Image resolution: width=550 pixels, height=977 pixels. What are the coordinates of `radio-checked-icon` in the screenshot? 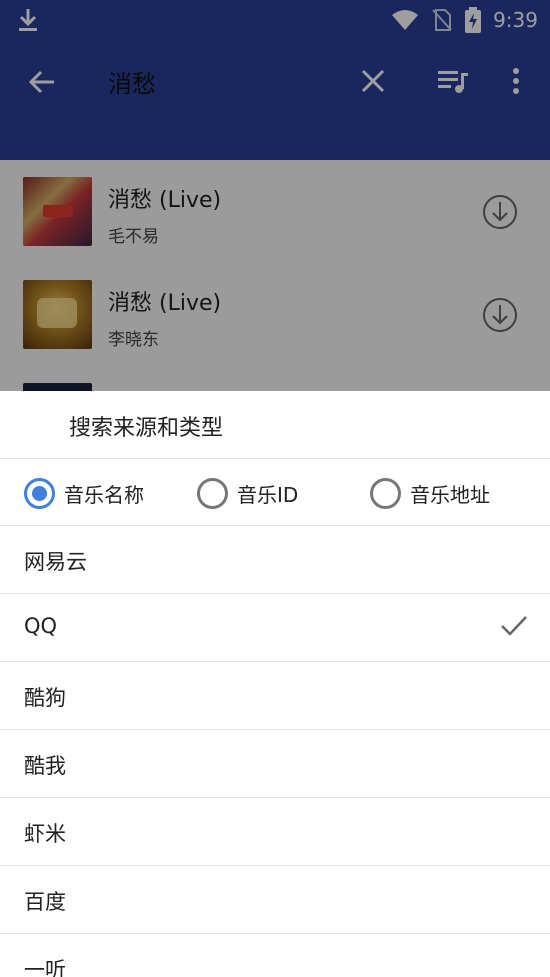 It's located at (39, 493).